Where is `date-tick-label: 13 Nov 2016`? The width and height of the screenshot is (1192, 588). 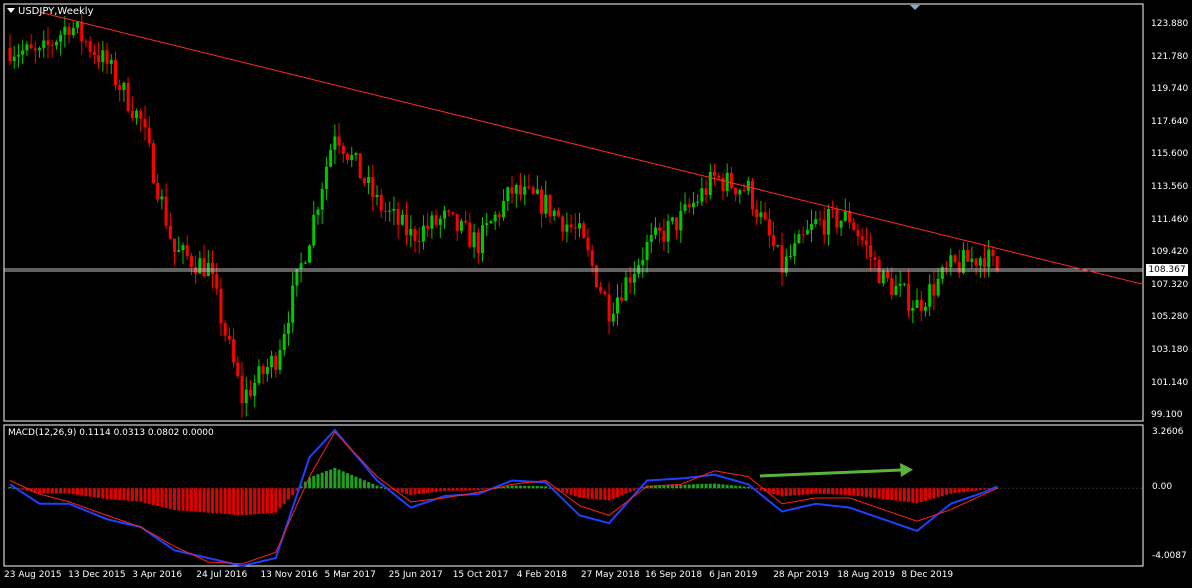
date-tick-label: 13 Nov 2016 is located at coordinates (289, 575).